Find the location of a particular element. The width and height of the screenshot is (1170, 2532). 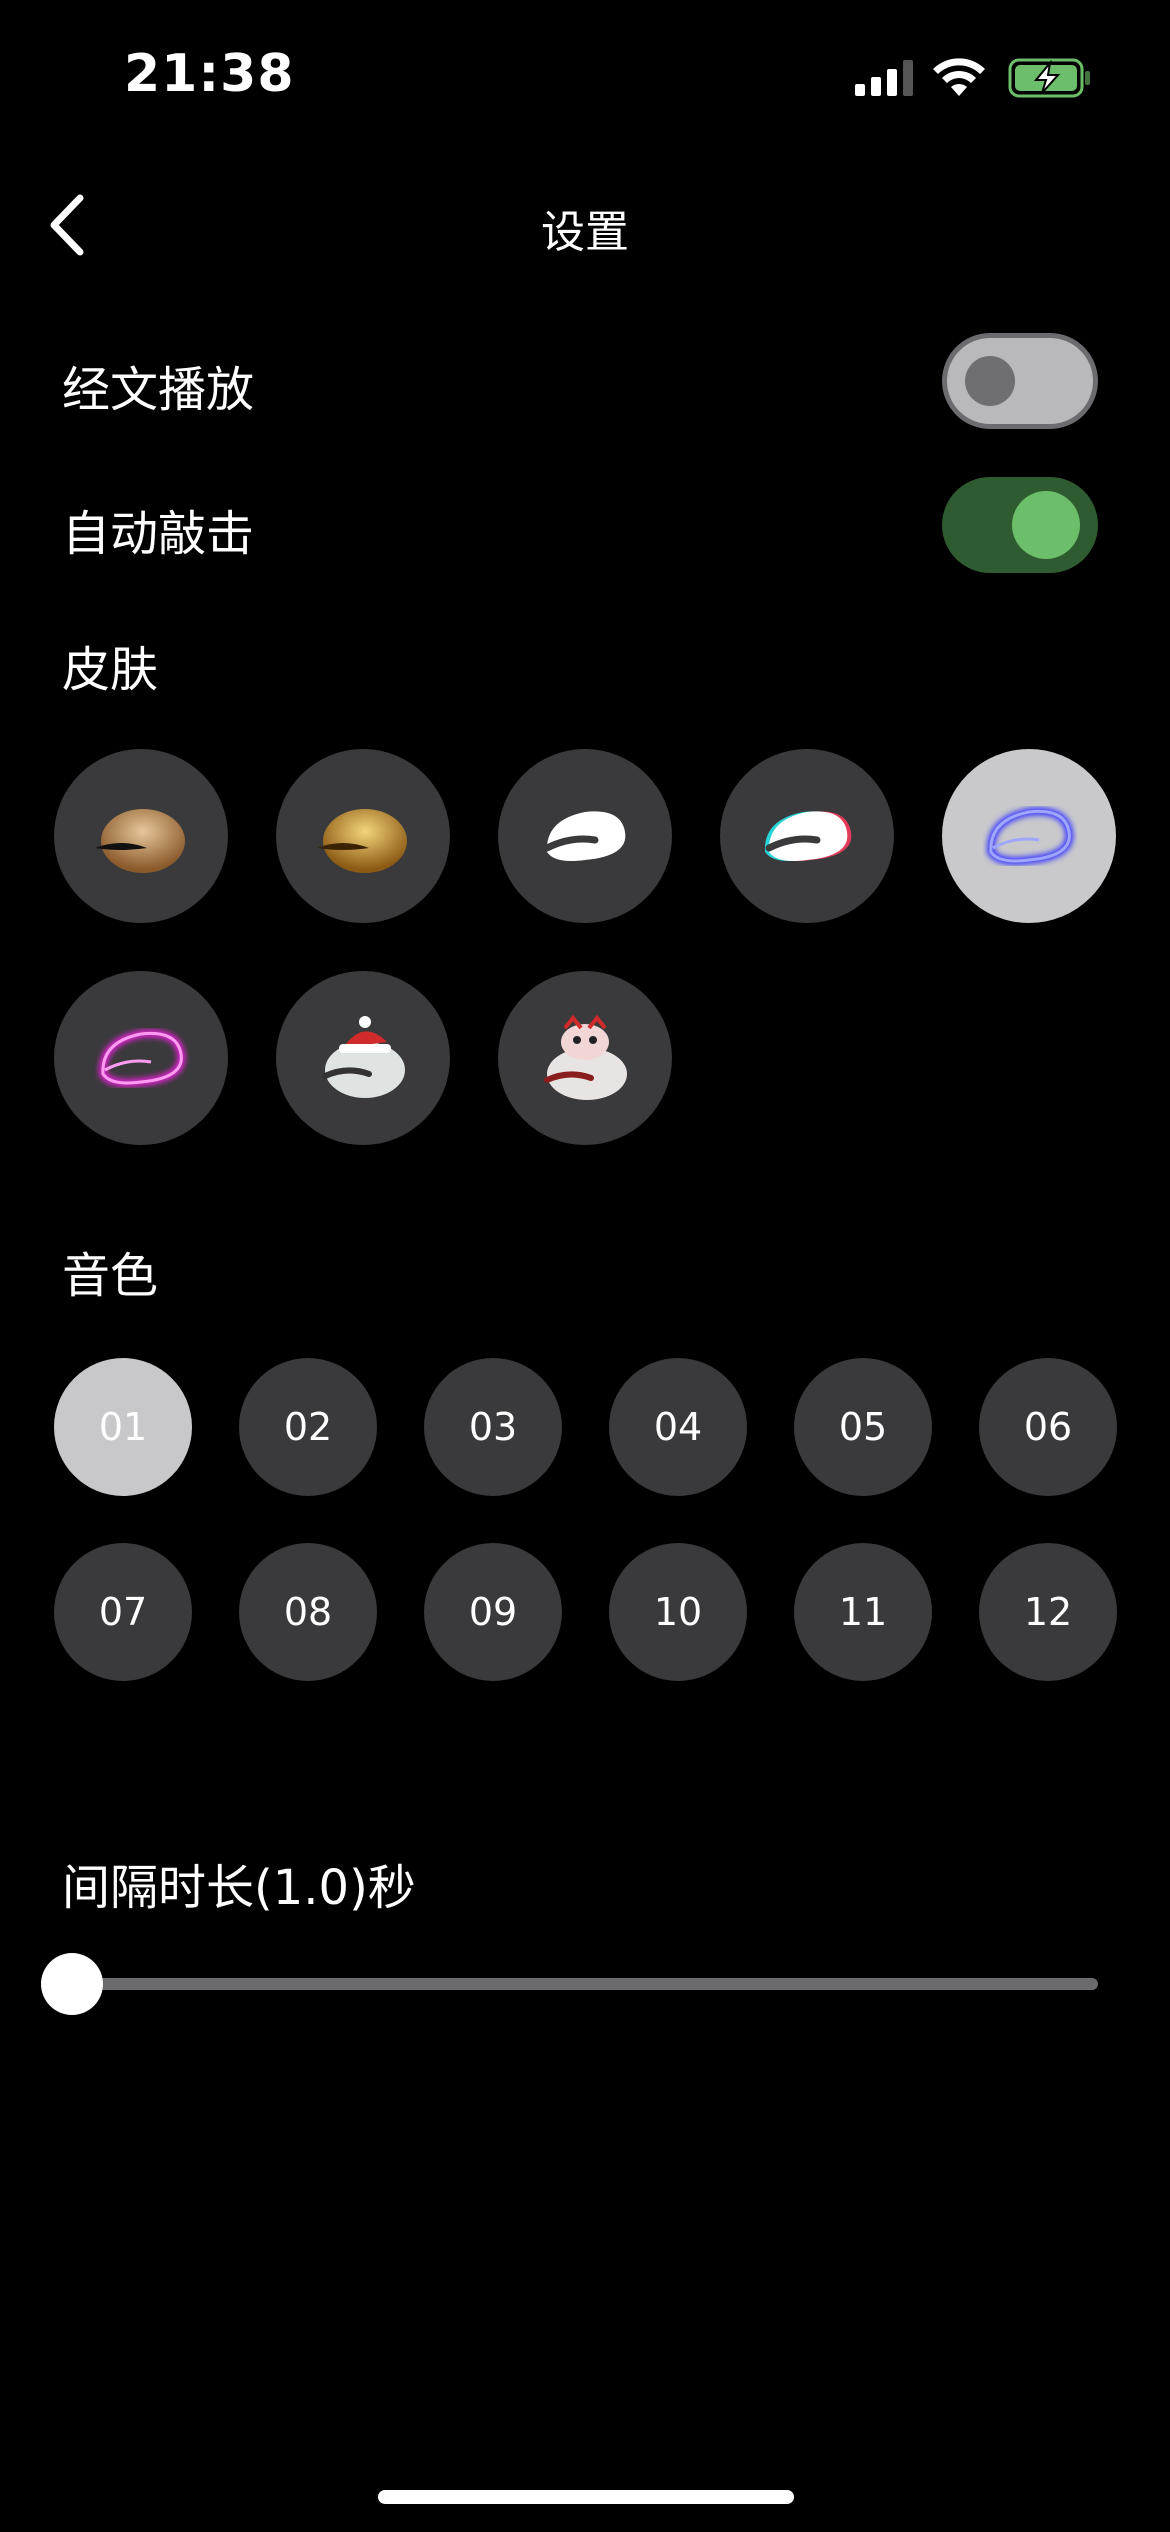

battery-charging-icon is located at coordinates (1049, 78).